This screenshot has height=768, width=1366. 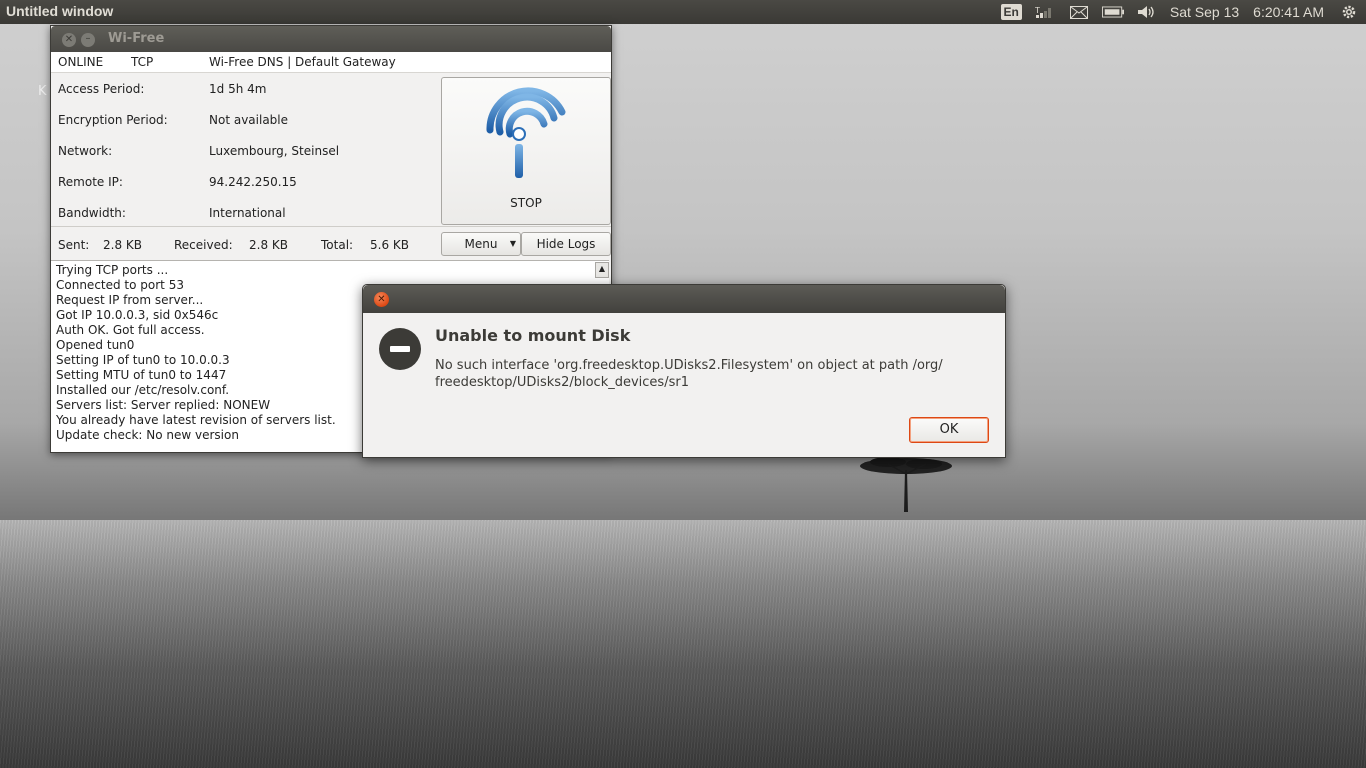 I want to click on total-value: 5.6 KB, so click(x=389, y=245).